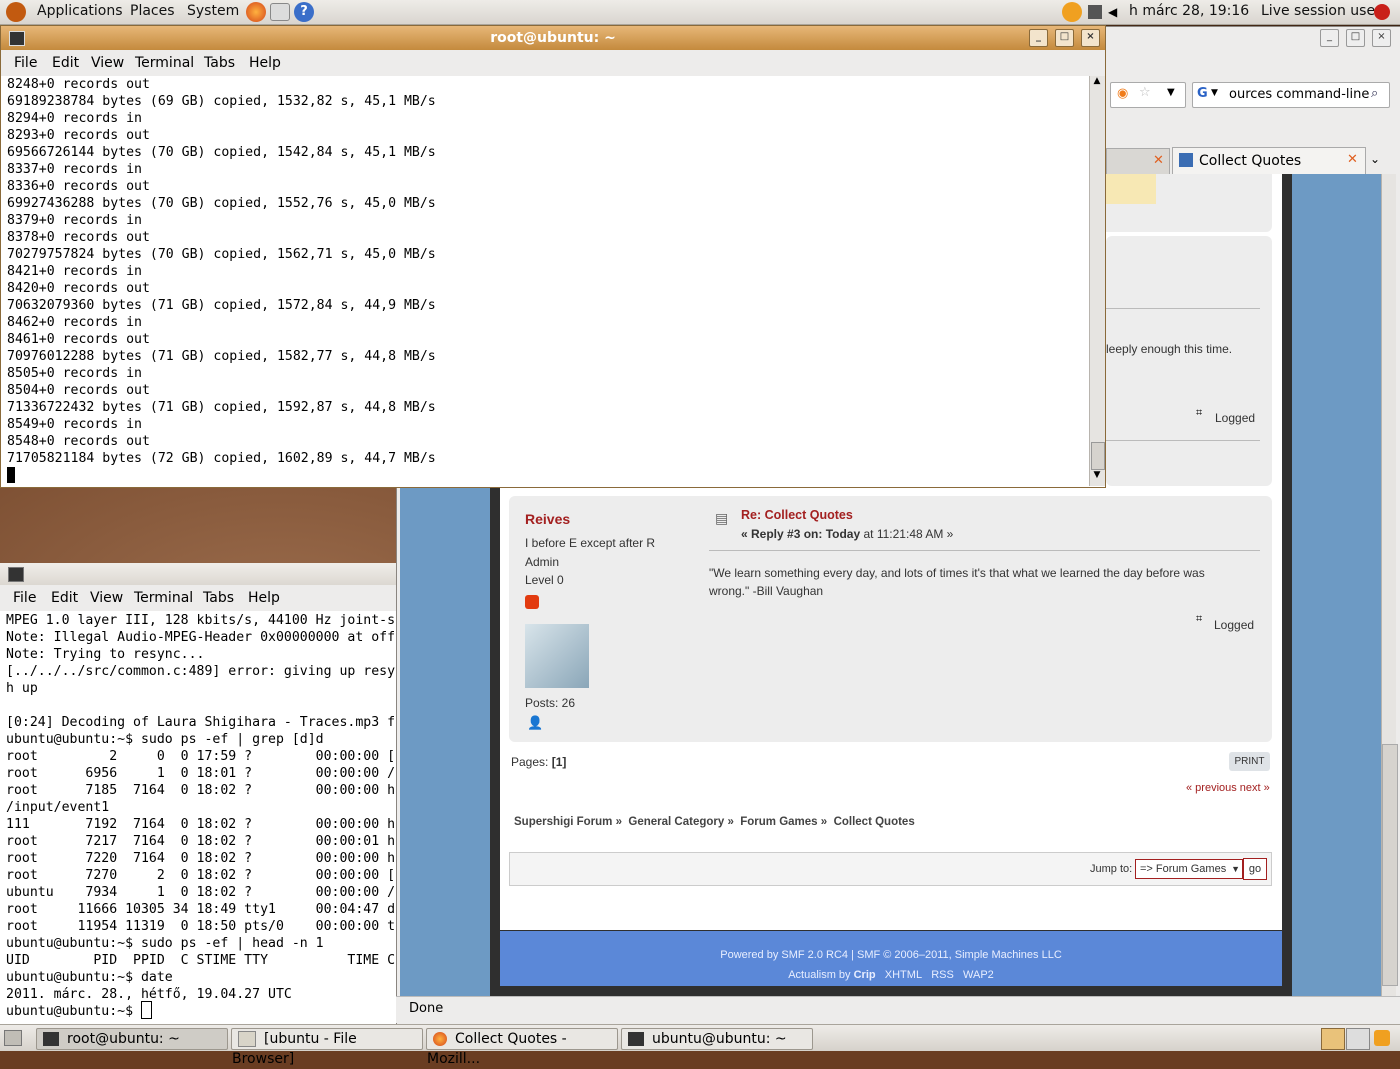 This screenshot has width=1400, height=1069. I want to click on print-button: PRINT, so click(1249, 761).